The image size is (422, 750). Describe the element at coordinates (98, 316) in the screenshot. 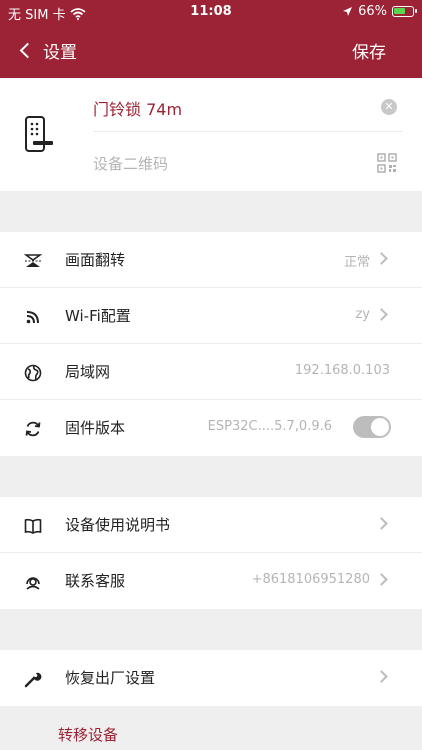

I see `row-label: Wi-Fi配置` at that location.